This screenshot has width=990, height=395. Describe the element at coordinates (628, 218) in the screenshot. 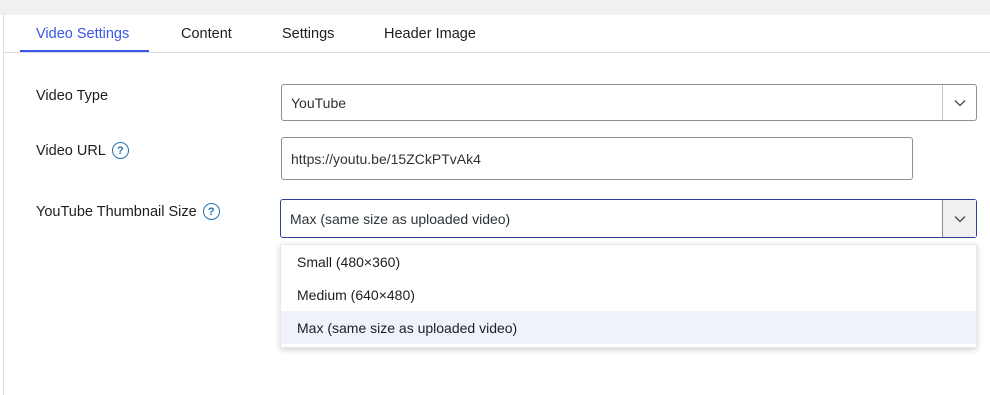

I see `thumbnail-size-select: Max (same size as uploaded video)` at that location.